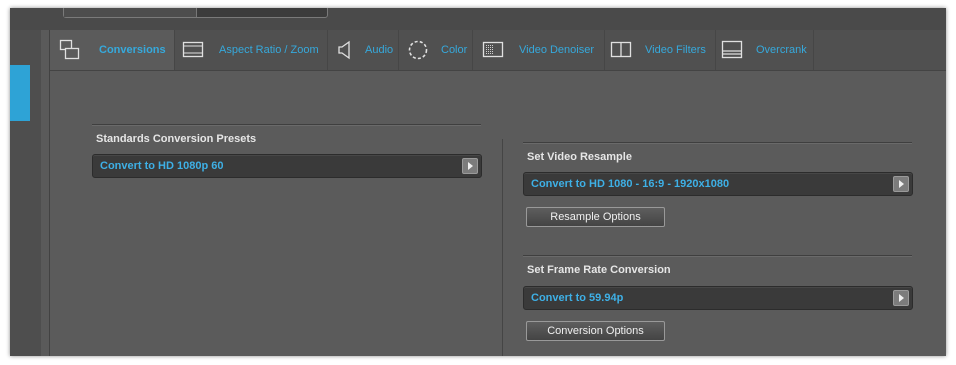 Image resolution: width=956 pixels, height=365 pixels. I want to click on left-panel-tab, so click(20, 93).